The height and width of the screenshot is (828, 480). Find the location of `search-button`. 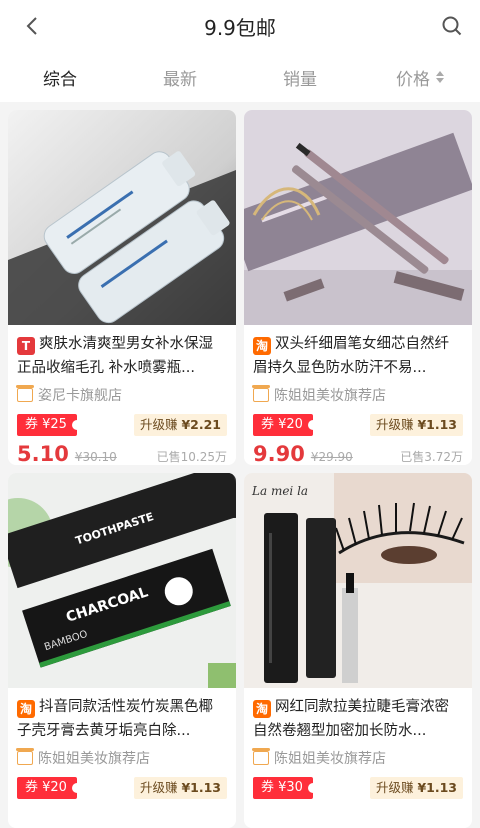

search-button is located at coordinates (452, 26).